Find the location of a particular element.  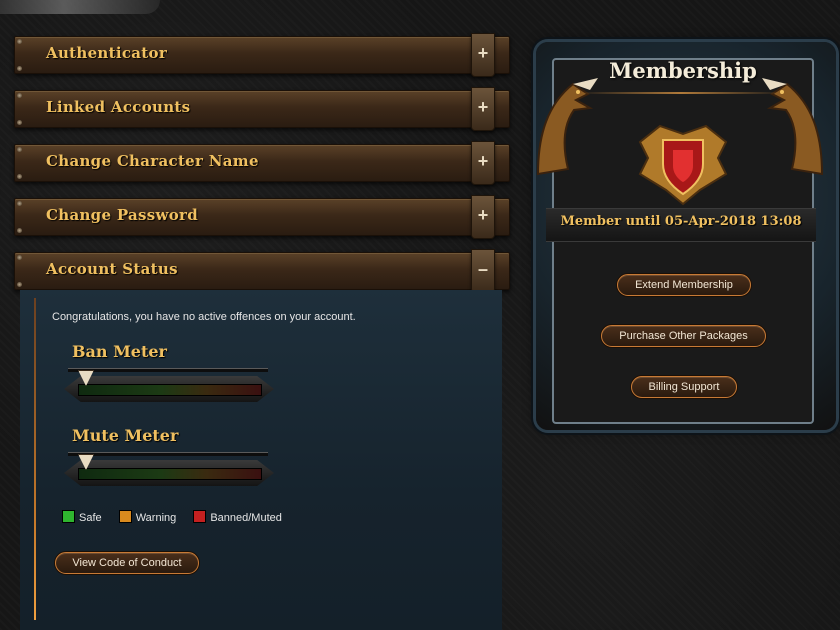

membership-title: Membership is located at coordinates (683, 70).